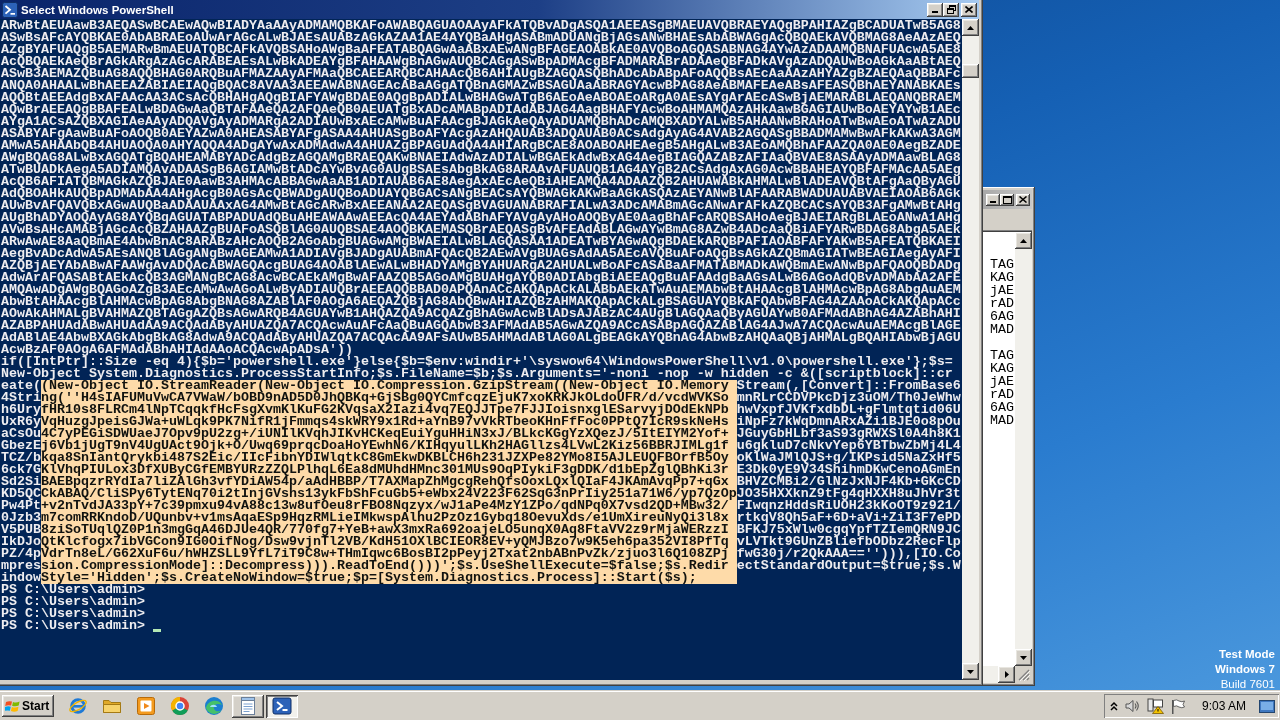 Image resolution: width=1280 pixels, height=720 pixels. I want to click on console-text: ectStandardOutput=$true;$s.W, so click(848, 566).